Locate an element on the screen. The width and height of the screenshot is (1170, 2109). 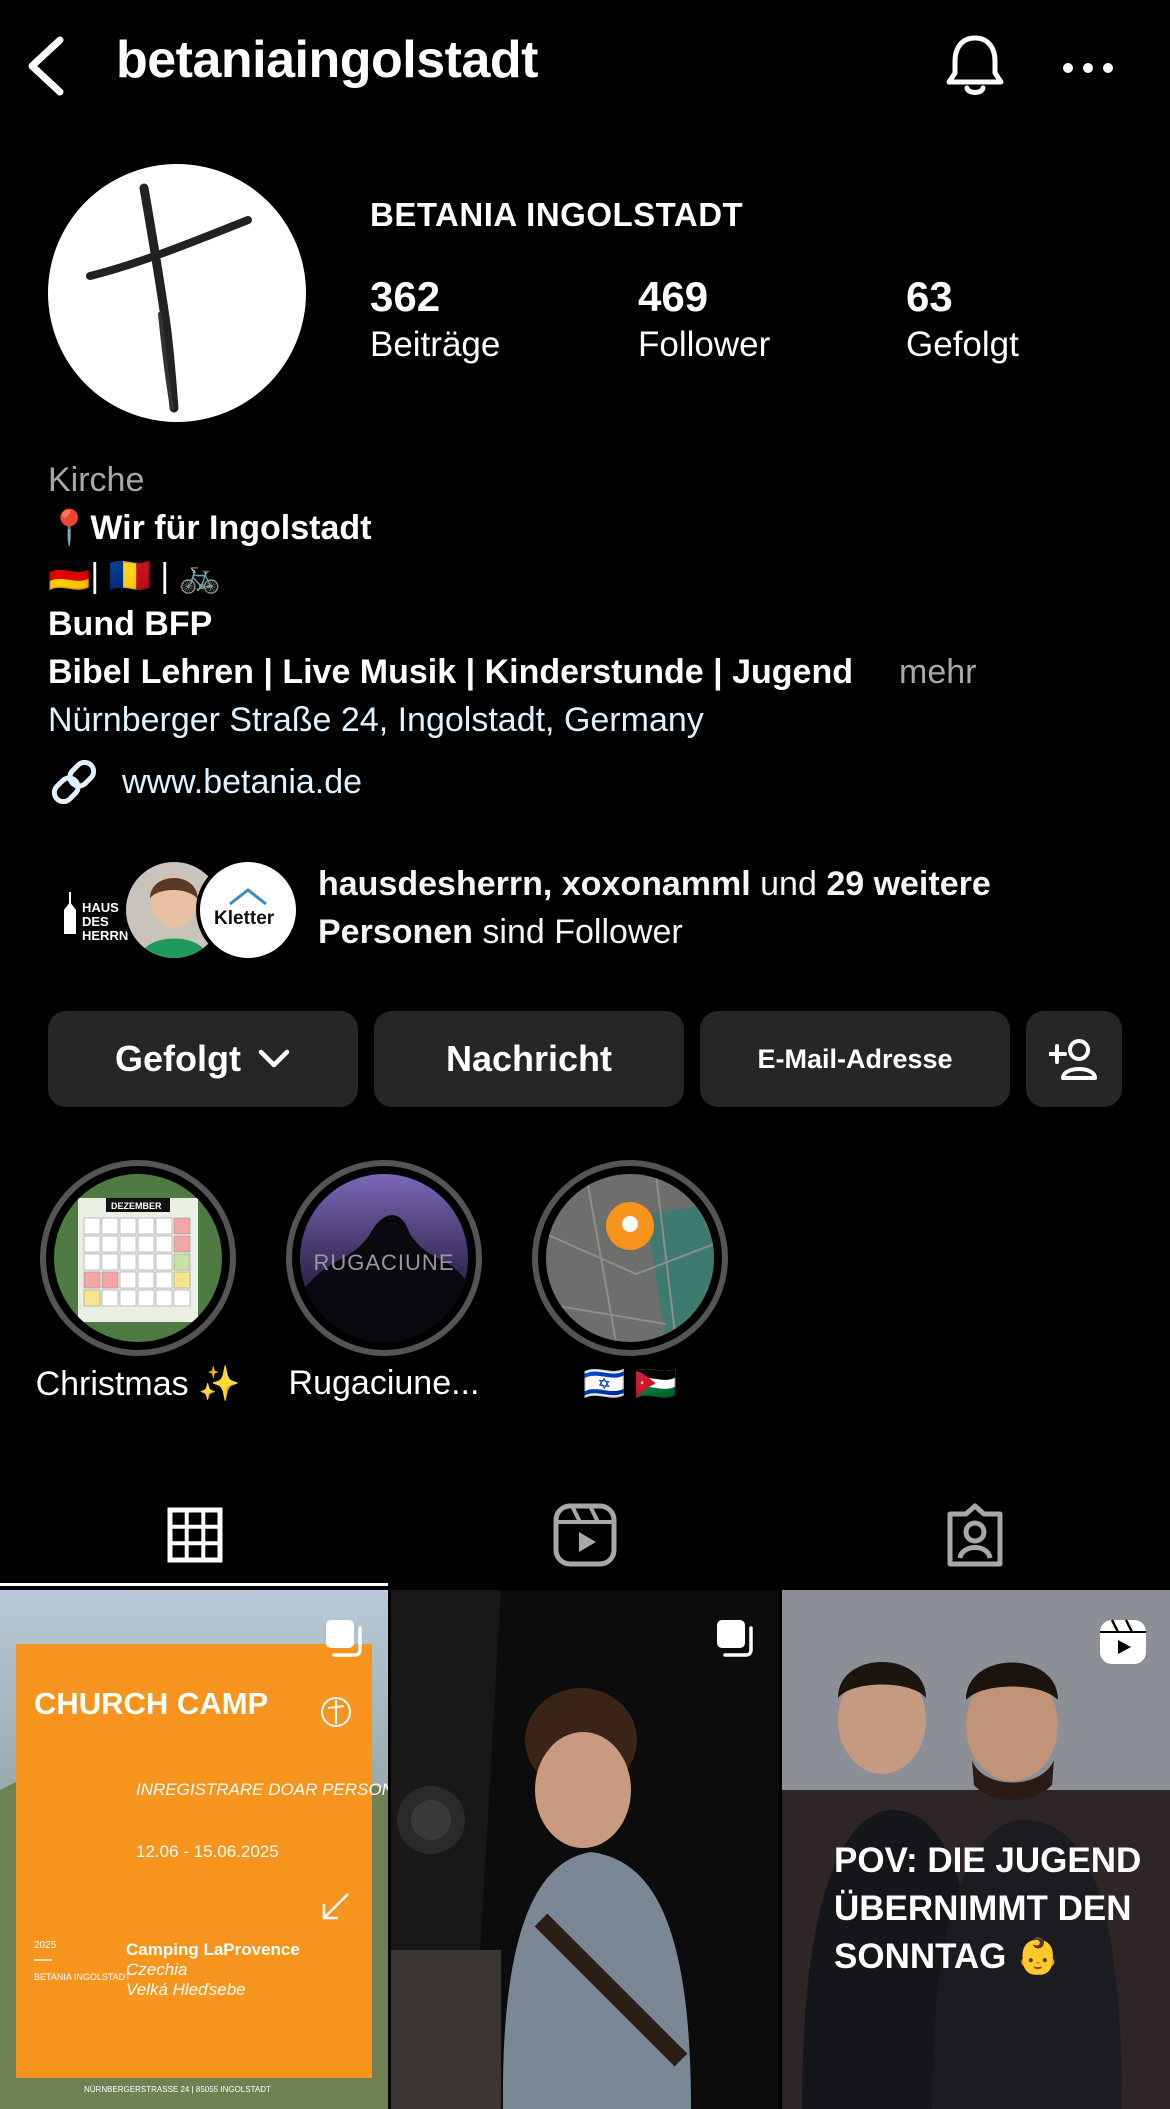
profile-header: betaniaingolstadt is located at coordinates (585, 65).